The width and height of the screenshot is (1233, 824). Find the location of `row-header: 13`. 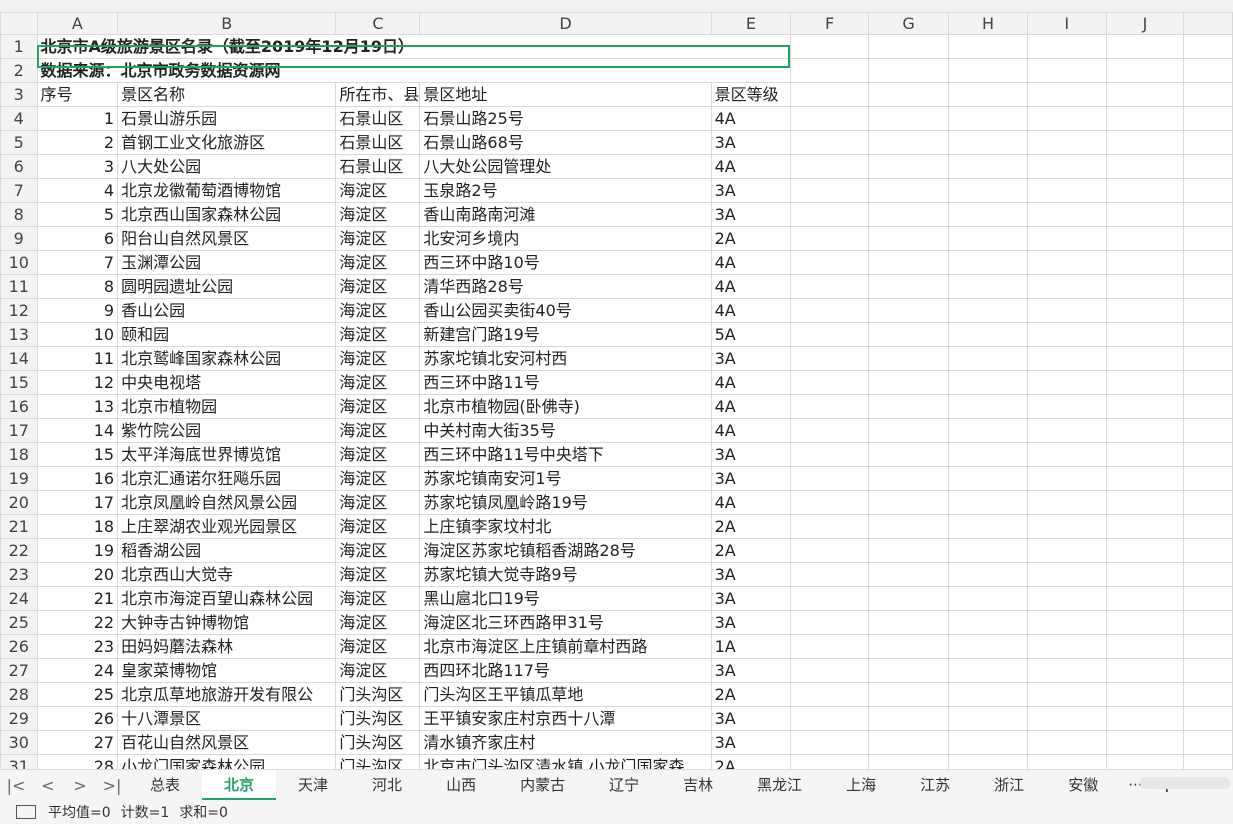

row-header: 13 is located at coordinates (19, 334).